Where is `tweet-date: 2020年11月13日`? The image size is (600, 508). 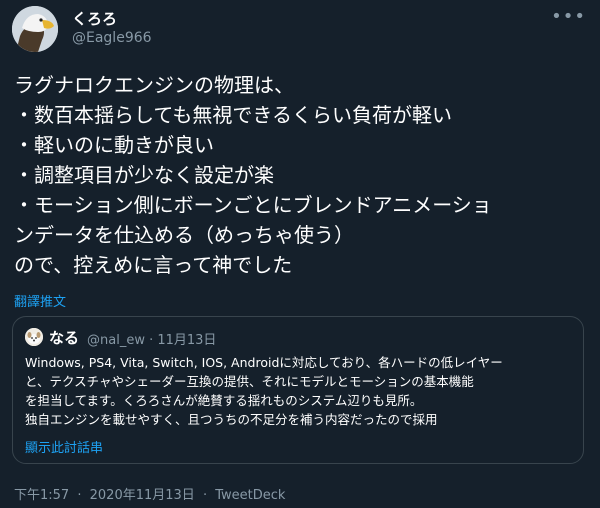 tweet-date: 2020年11月13日 is located at coordinates (142, 495).